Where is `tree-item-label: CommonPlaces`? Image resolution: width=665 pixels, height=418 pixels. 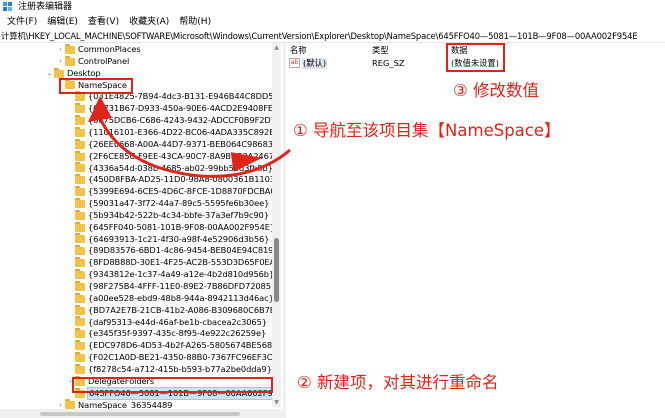
tree-item-label: CommonPlaces is located at coordinates (109, 49).